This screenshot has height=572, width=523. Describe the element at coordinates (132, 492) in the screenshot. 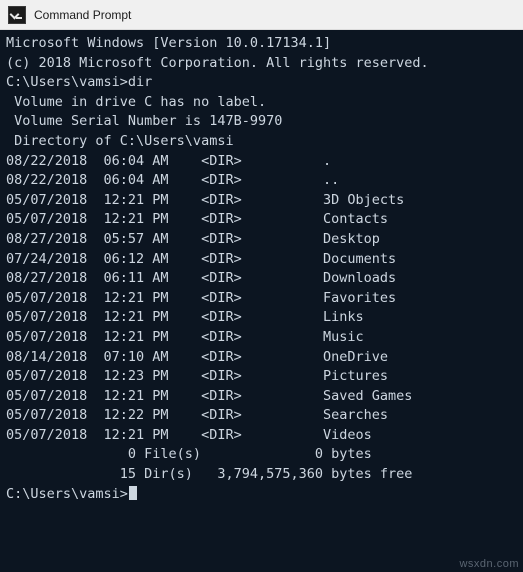

I see `text-cursor` at that location.